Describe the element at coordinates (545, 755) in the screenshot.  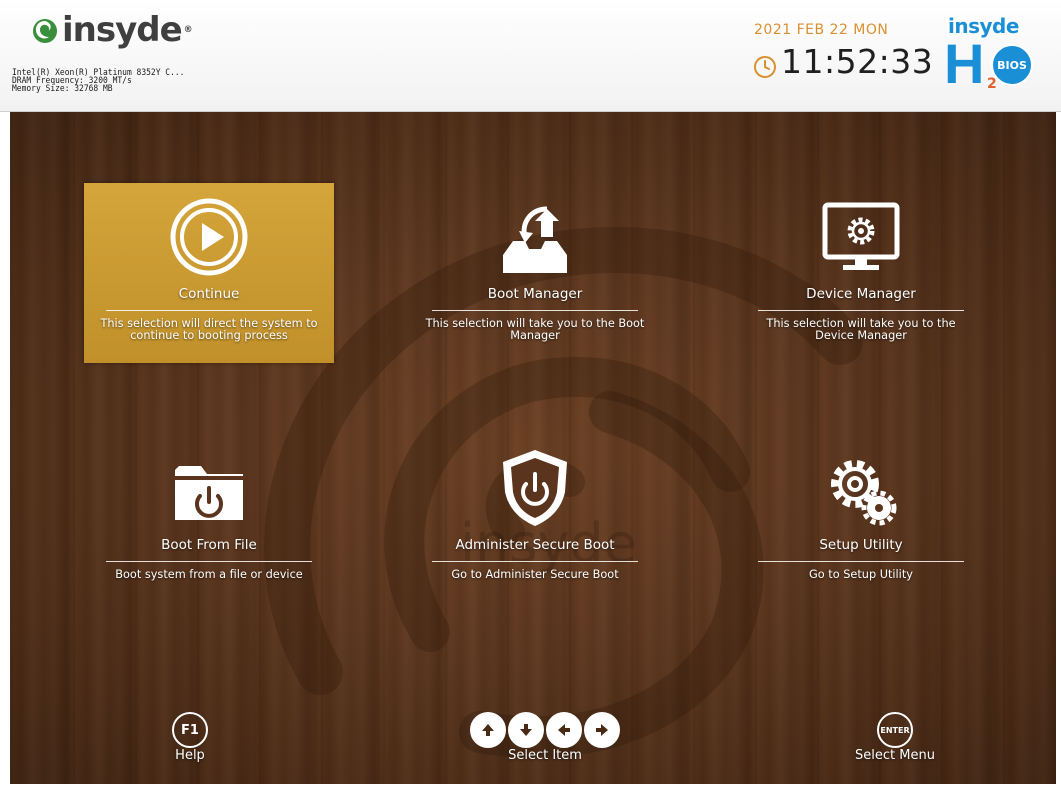
I see `select-item-label: Select Item` at that location.